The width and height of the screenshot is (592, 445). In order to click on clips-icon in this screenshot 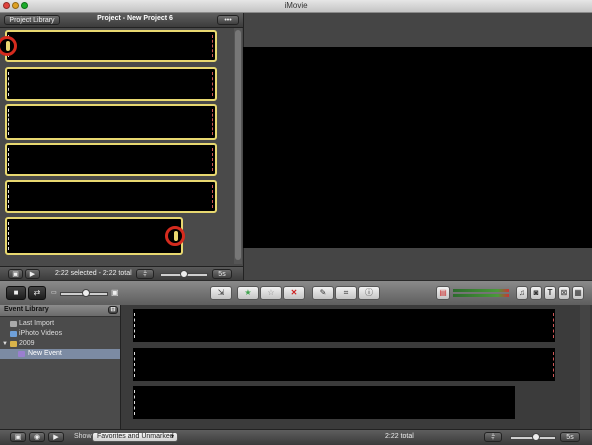, I will do `click(13, 324)`.